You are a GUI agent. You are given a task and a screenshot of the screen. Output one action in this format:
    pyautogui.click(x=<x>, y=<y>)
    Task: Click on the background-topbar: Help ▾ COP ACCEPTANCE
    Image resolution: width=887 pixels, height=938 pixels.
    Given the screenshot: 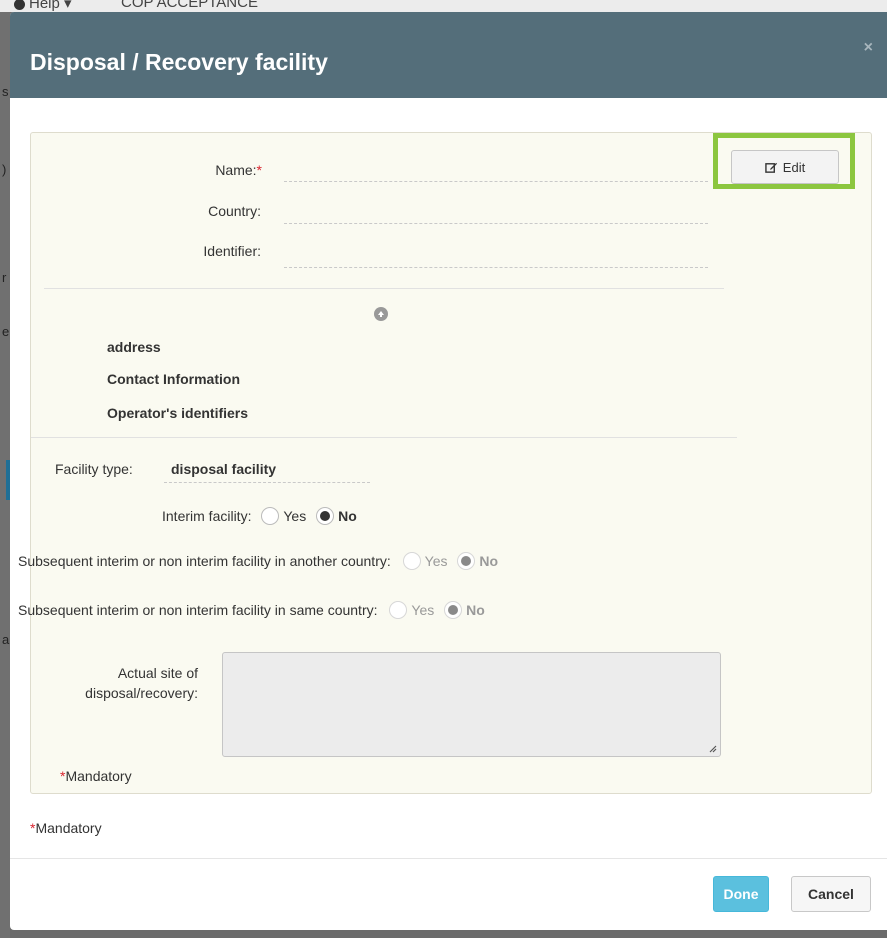 What is the action you would take?
    pyautogui.click(x=443, y=6)
    